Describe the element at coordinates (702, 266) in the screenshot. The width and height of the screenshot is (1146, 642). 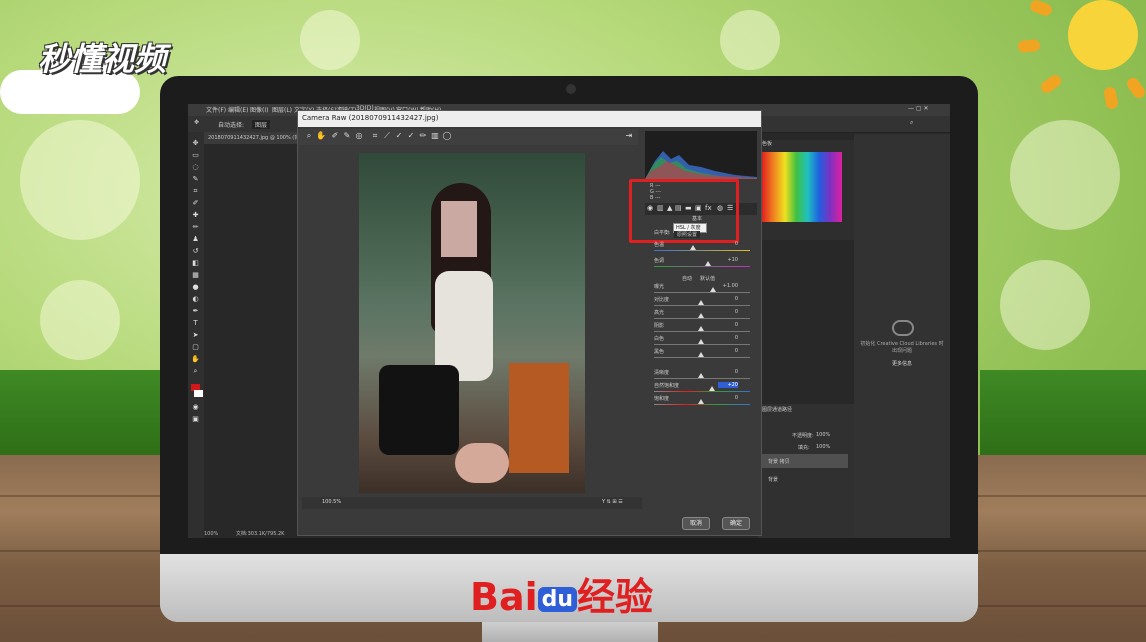
I see `tint-slider` at that location.